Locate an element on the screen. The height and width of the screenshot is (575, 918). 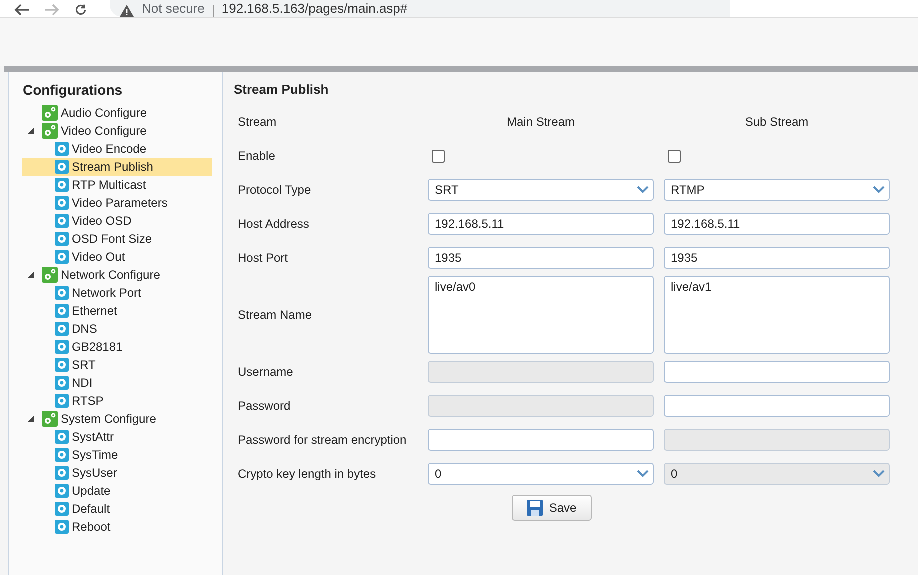
sidebar-item: RTSP is located at coordinates (88, 401).